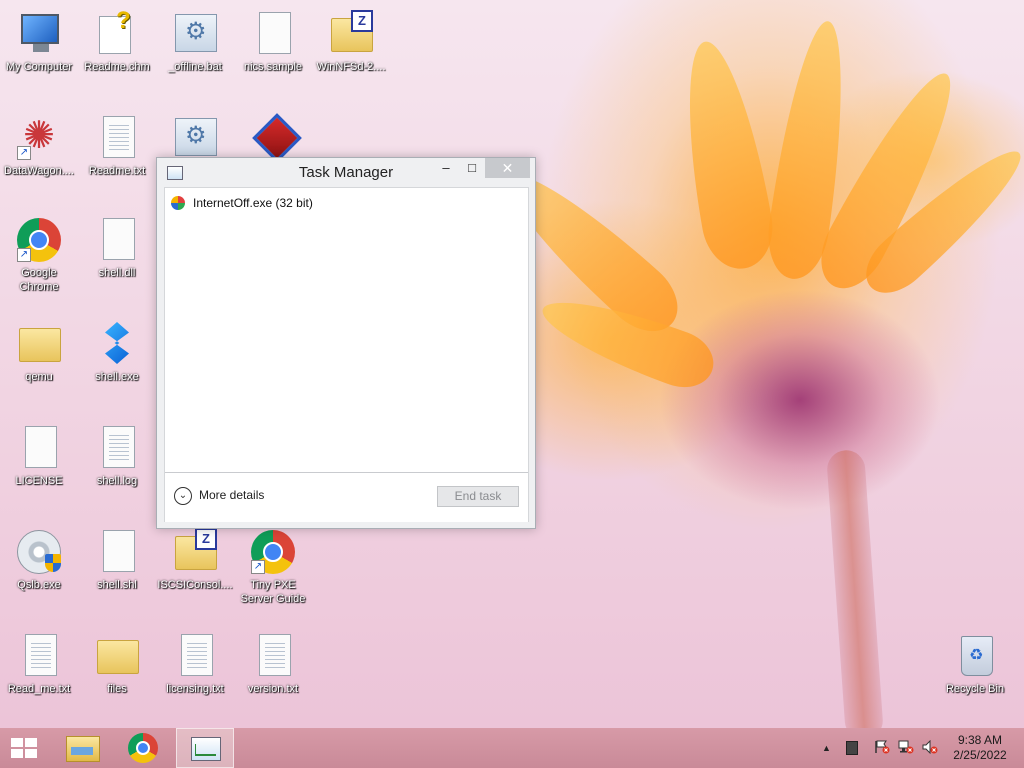 The height and width of the screenshot is (768, 1024). Describe the element at coordinates (446, 168) in the screenshot. I see `minimize-button: –` at that location.